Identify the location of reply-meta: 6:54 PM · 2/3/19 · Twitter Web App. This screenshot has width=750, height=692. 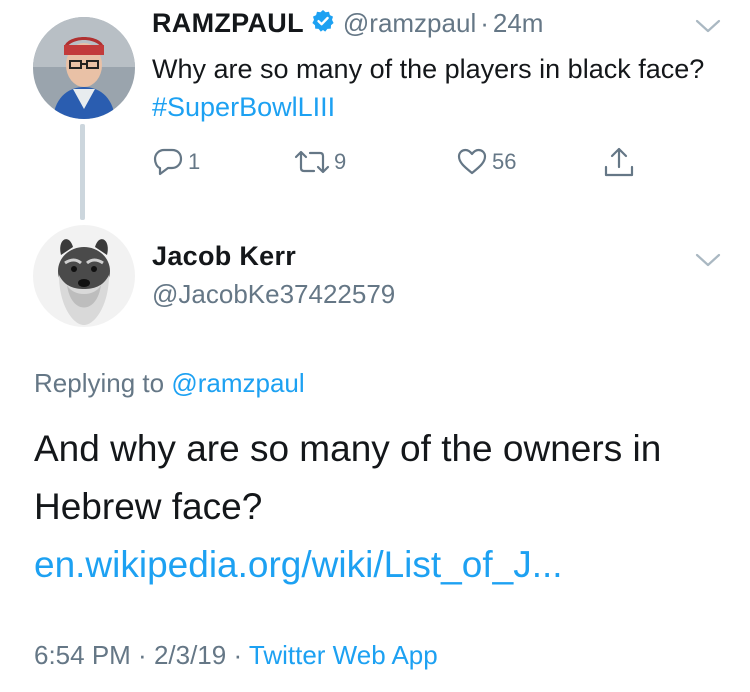
(236, 655).